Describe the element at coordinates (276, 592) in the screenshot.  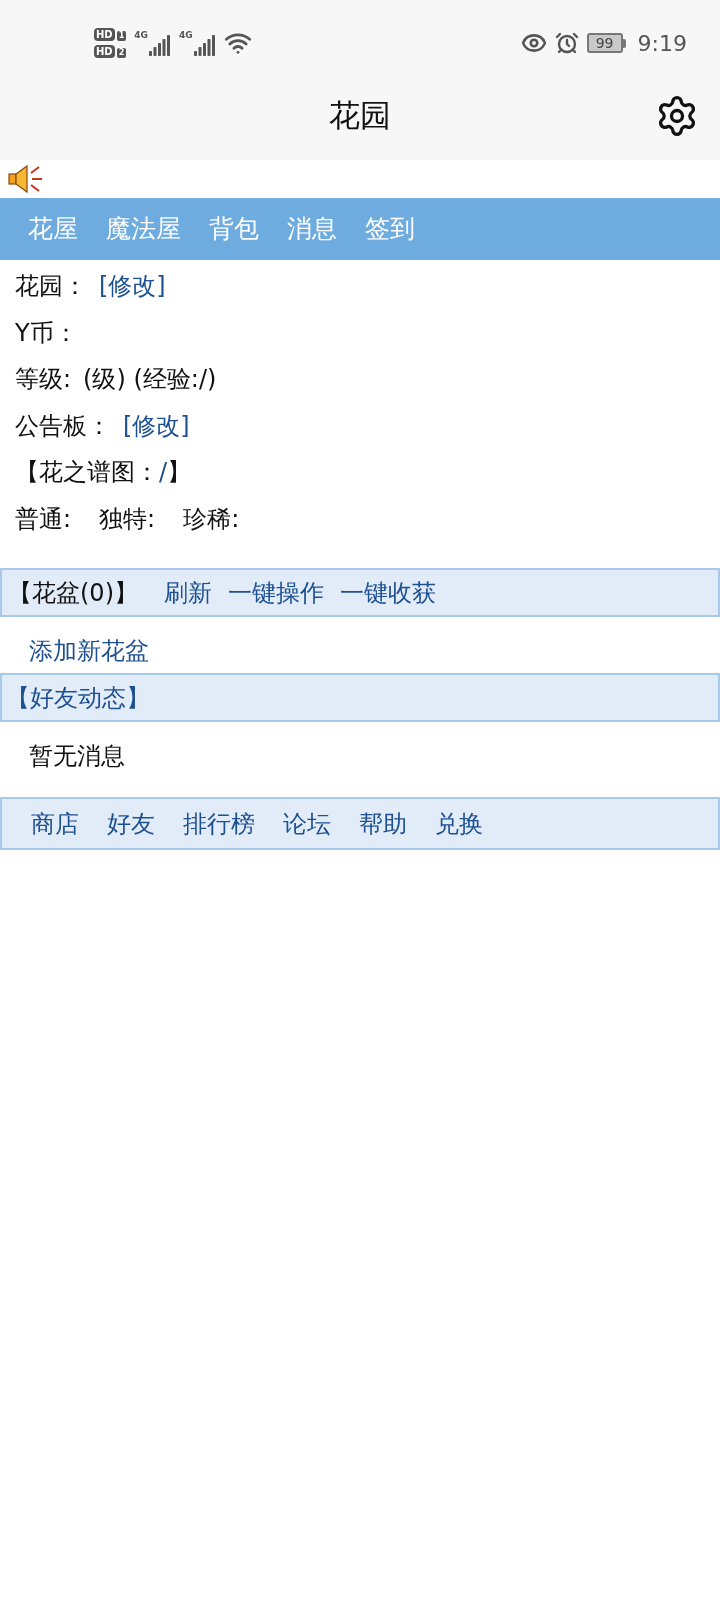
I see `action-link: 一键操作` at that location.